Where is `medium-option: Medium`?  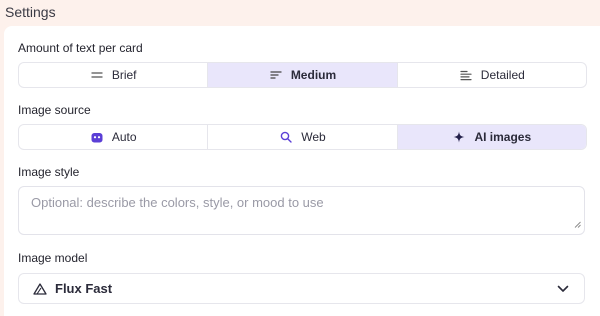 medium-option: Medium is located at coordinates (303, 75).